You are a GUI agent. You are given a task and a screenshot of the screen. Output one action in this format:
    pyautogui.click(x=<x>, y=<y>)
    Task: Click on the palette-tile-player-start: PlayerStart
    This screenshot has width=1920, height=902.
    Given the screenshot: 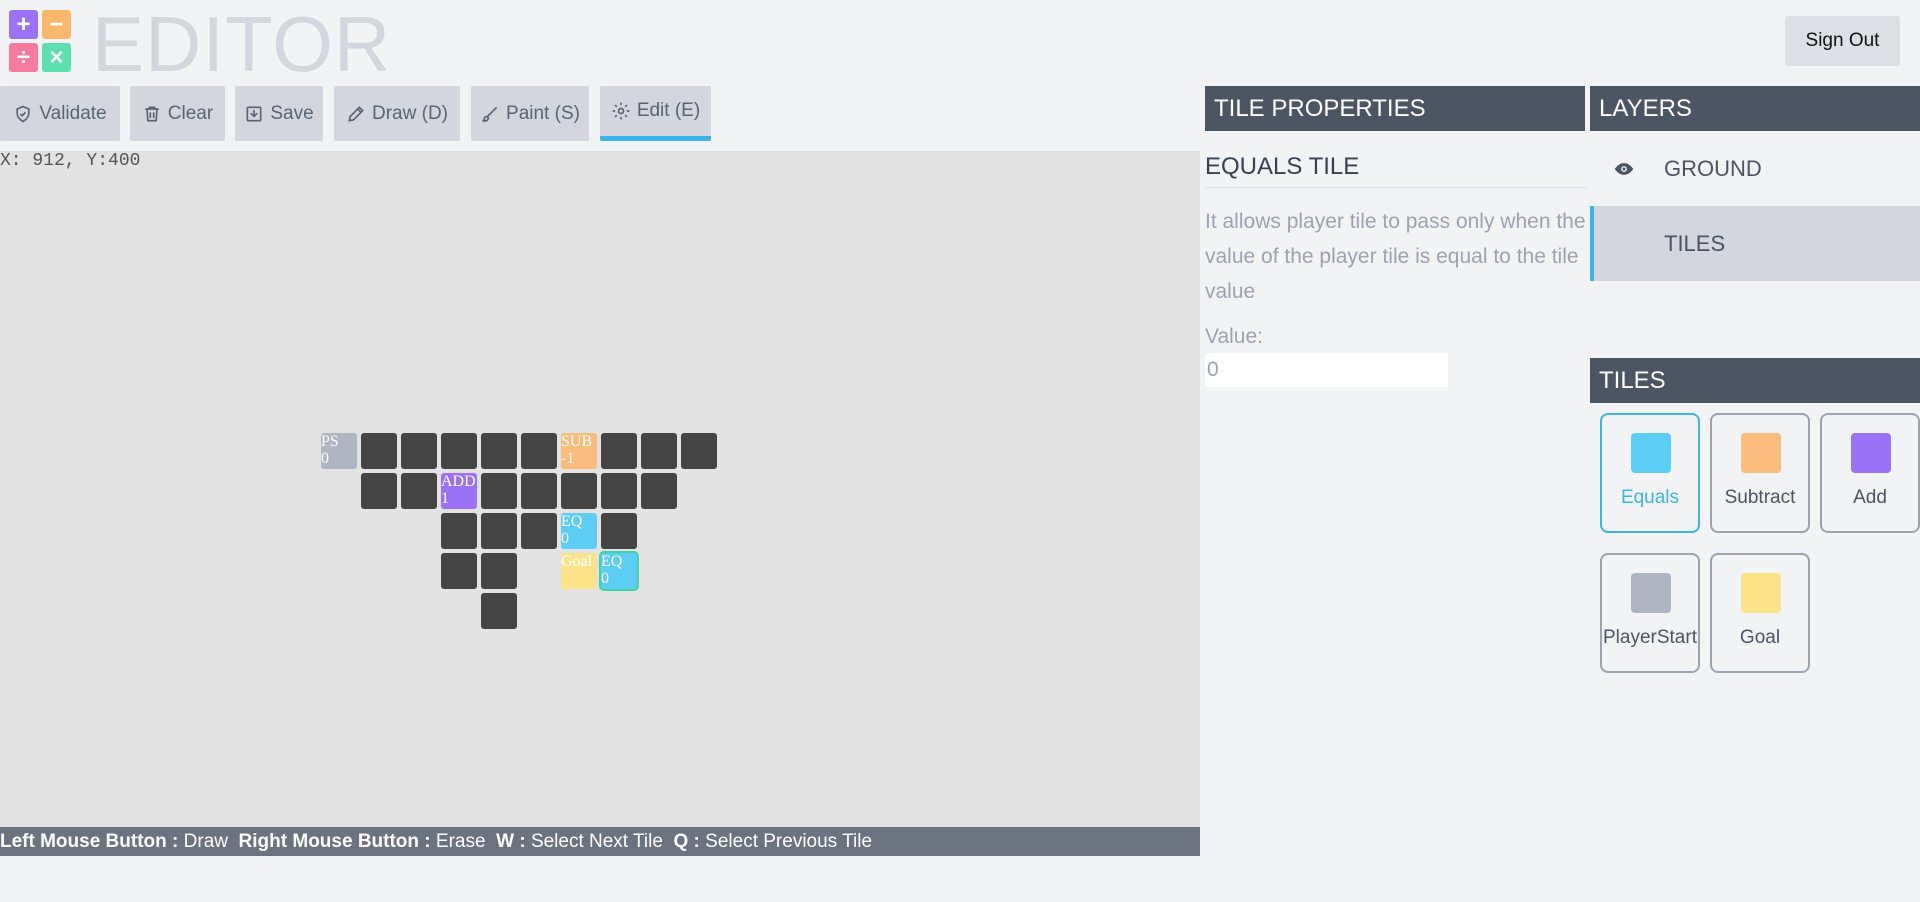 What is the action you would take?
    pyautogui.click(x=1650, y=613)
    